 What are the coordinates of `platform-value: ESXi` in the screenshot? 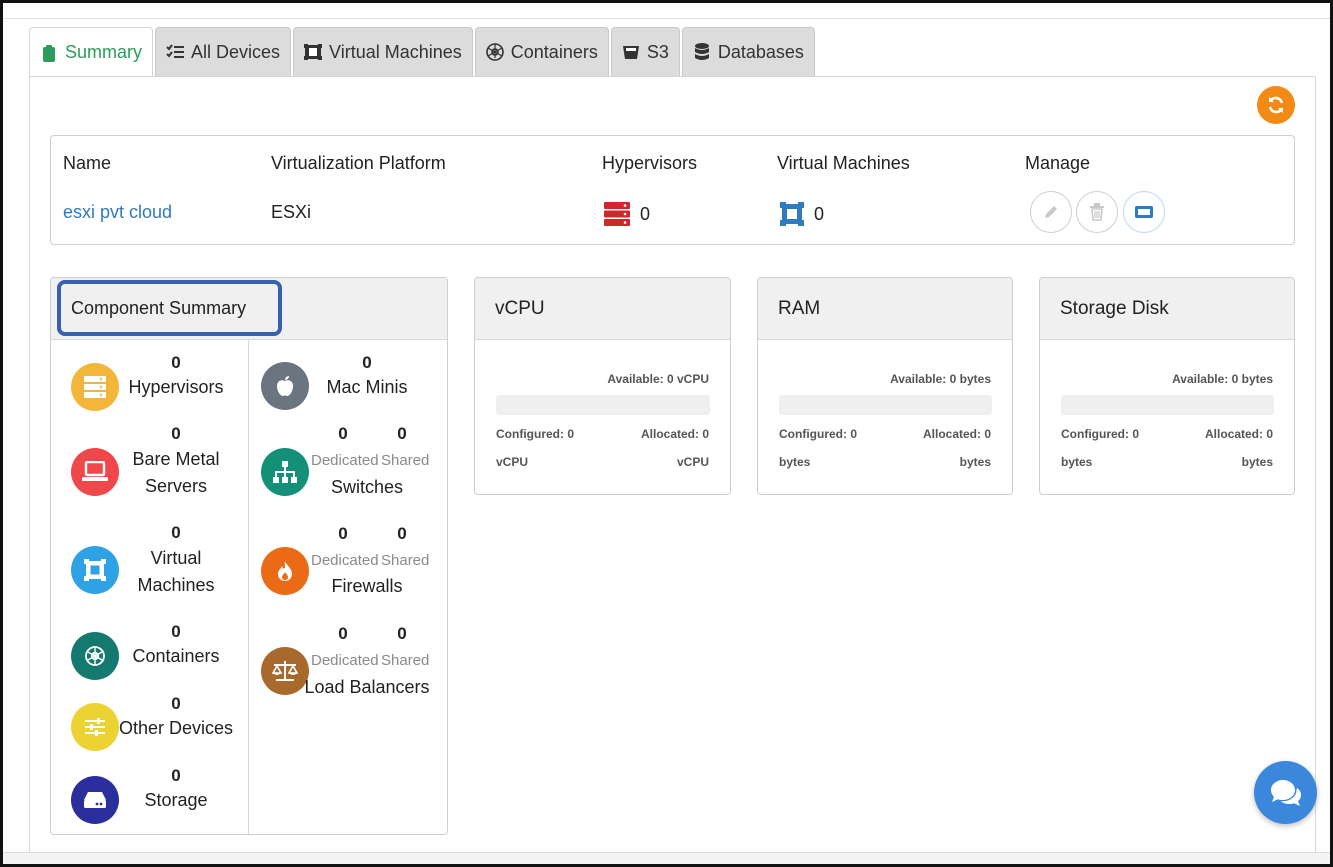 It's located at (291, 212).